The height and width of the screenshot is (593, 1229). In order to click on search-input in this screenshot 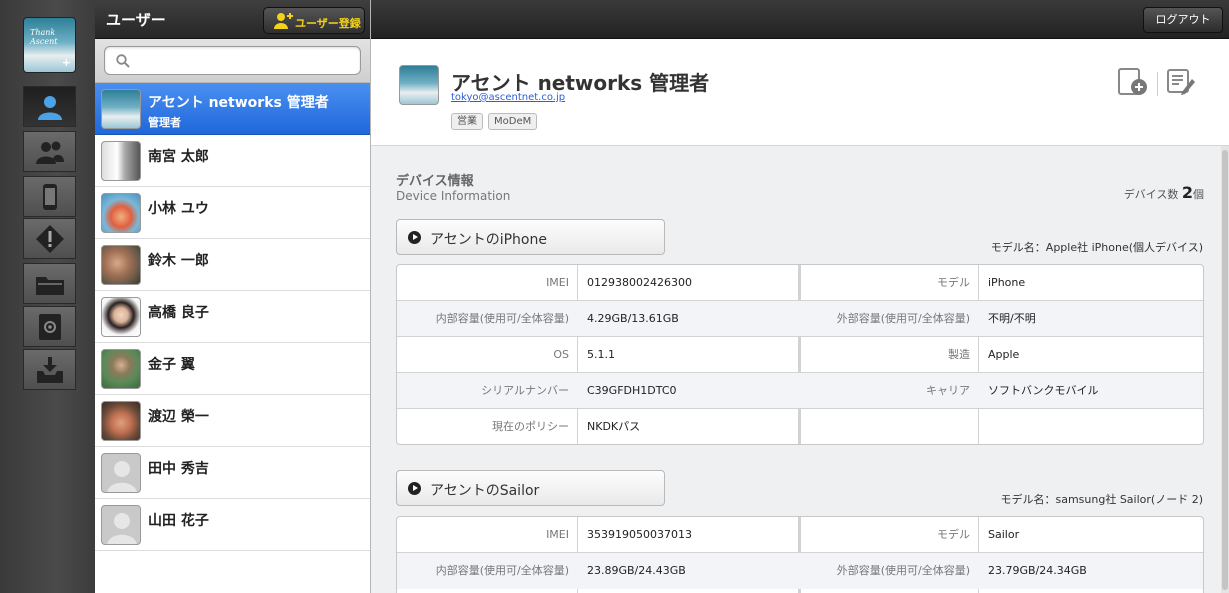, I will do `click(232, 60)`.